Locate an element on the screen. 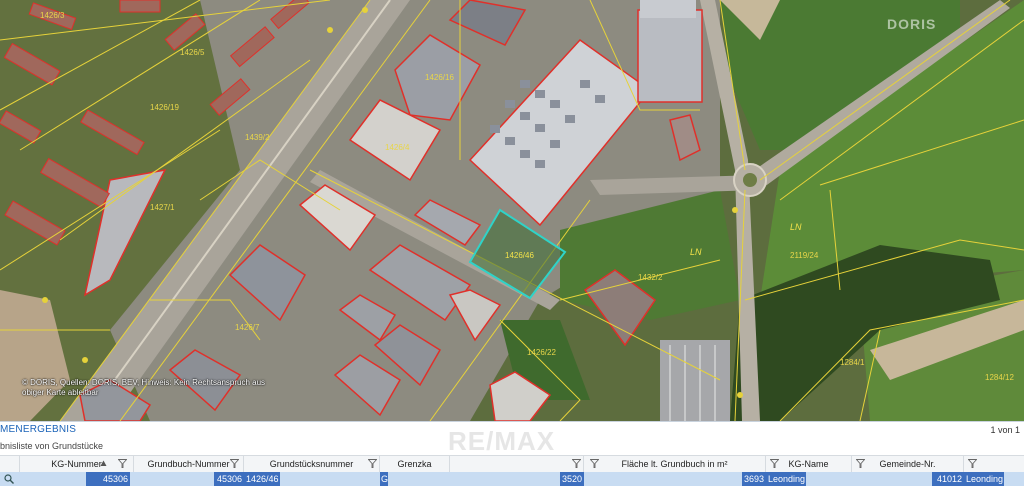 This screenshot has width=1024, height=487. column-kg-nummer: KG-Nummer is located at coordinates (77, 464).